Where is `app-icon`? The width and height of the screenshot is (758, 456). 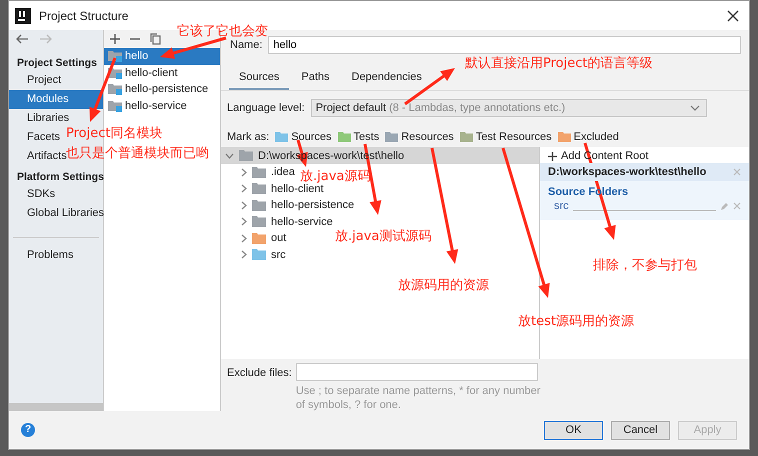 app-icon is located at coordinates (23, 16).